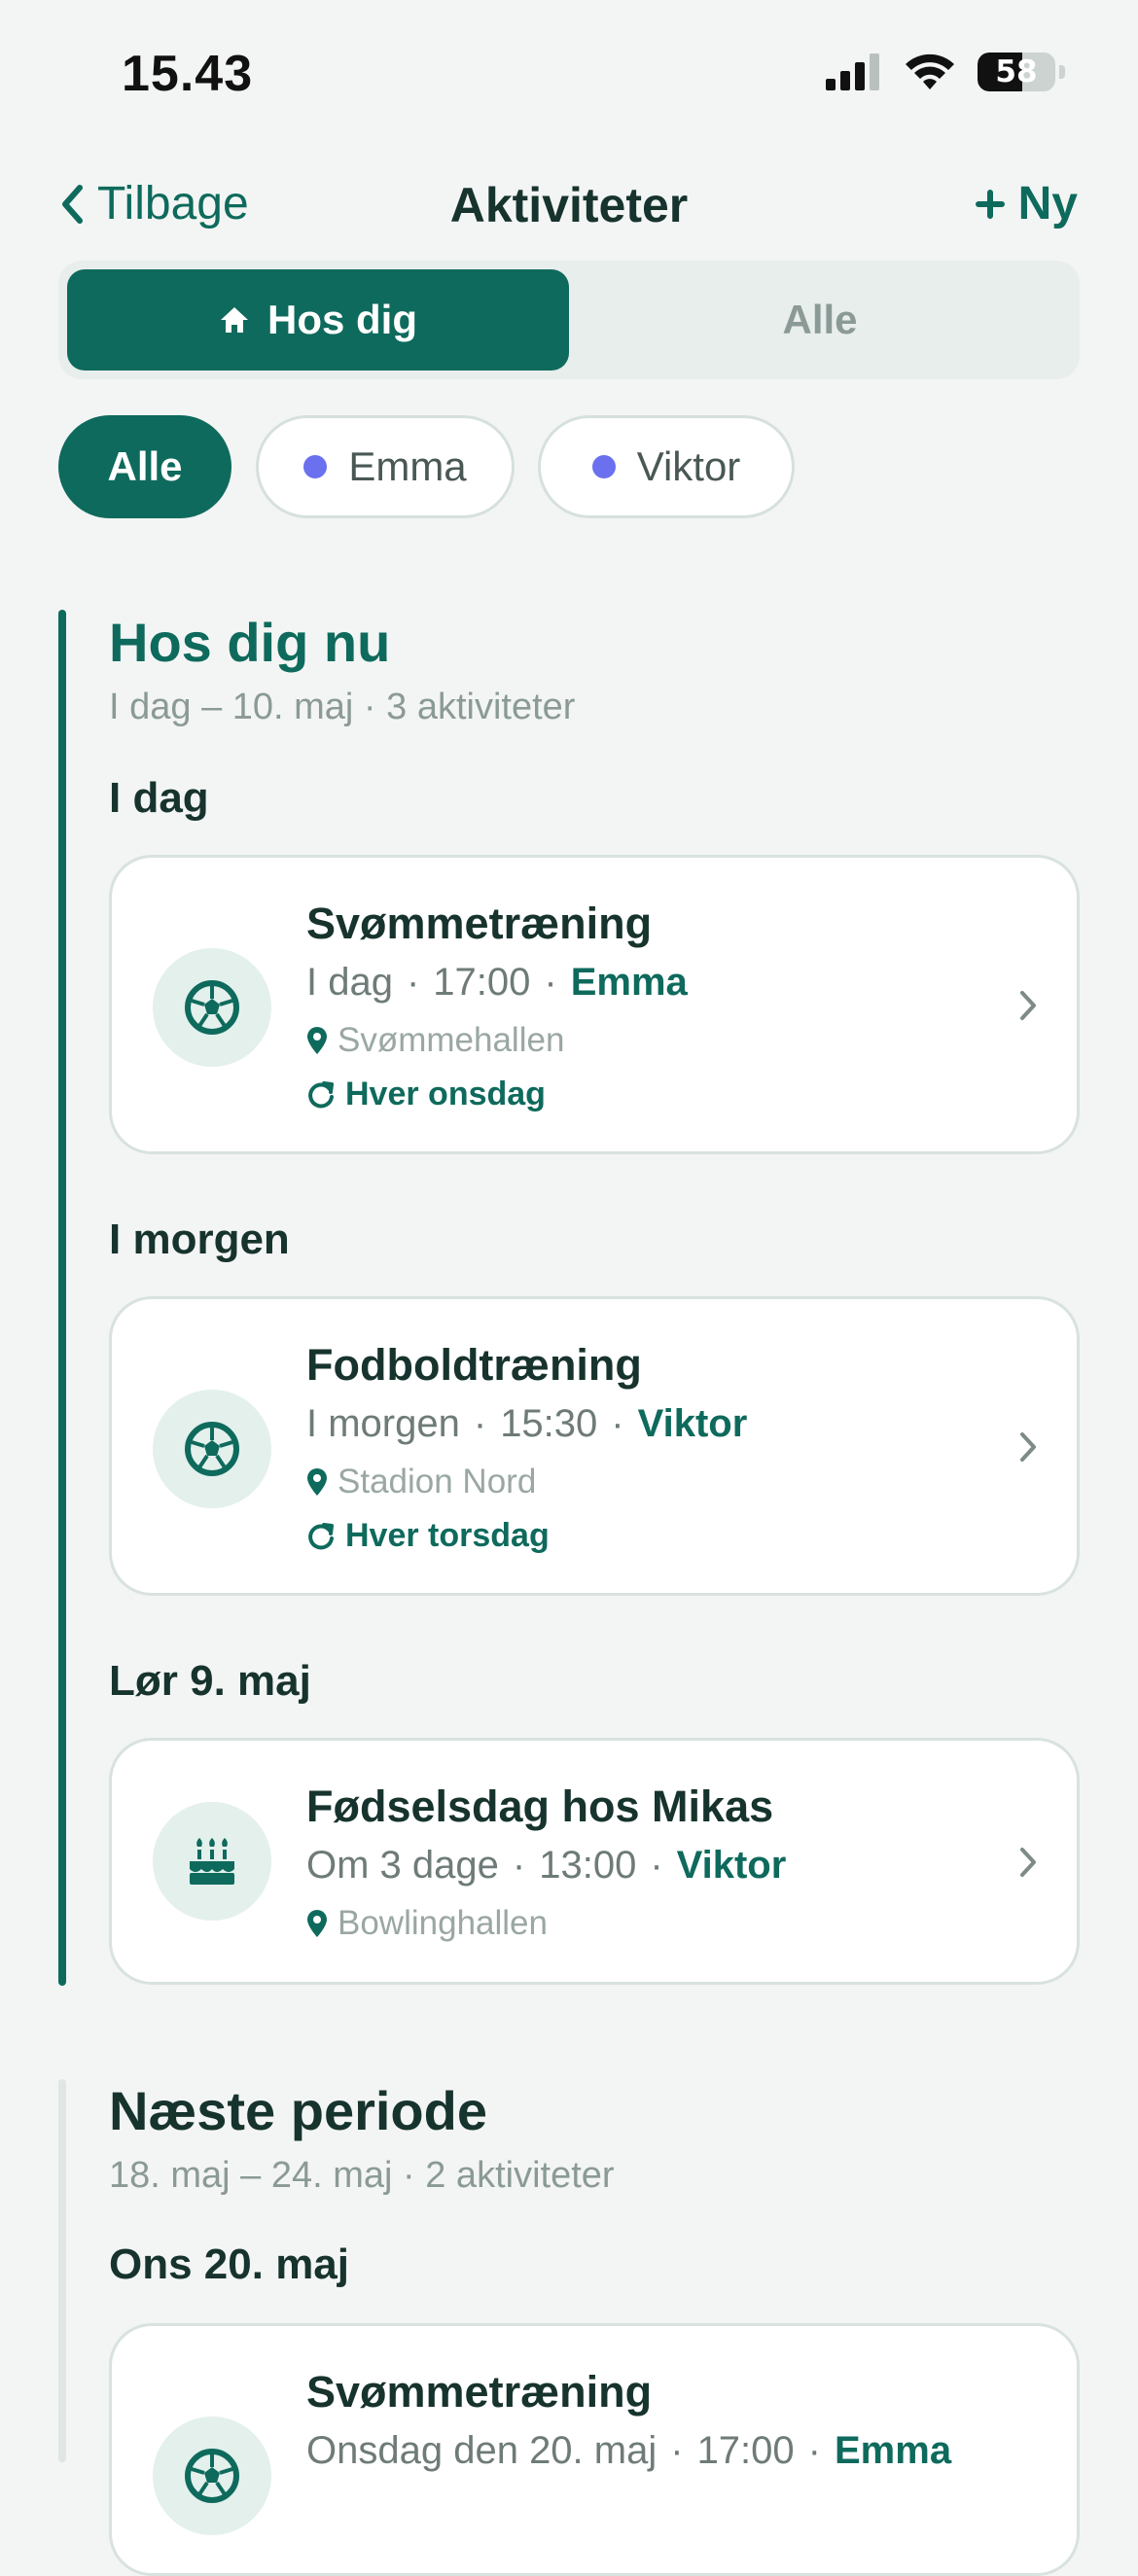 Image resolution: width=1138 pixels, height=2576 pixels. I want to click on filter-chip-label: Emma, so click(407, 466).